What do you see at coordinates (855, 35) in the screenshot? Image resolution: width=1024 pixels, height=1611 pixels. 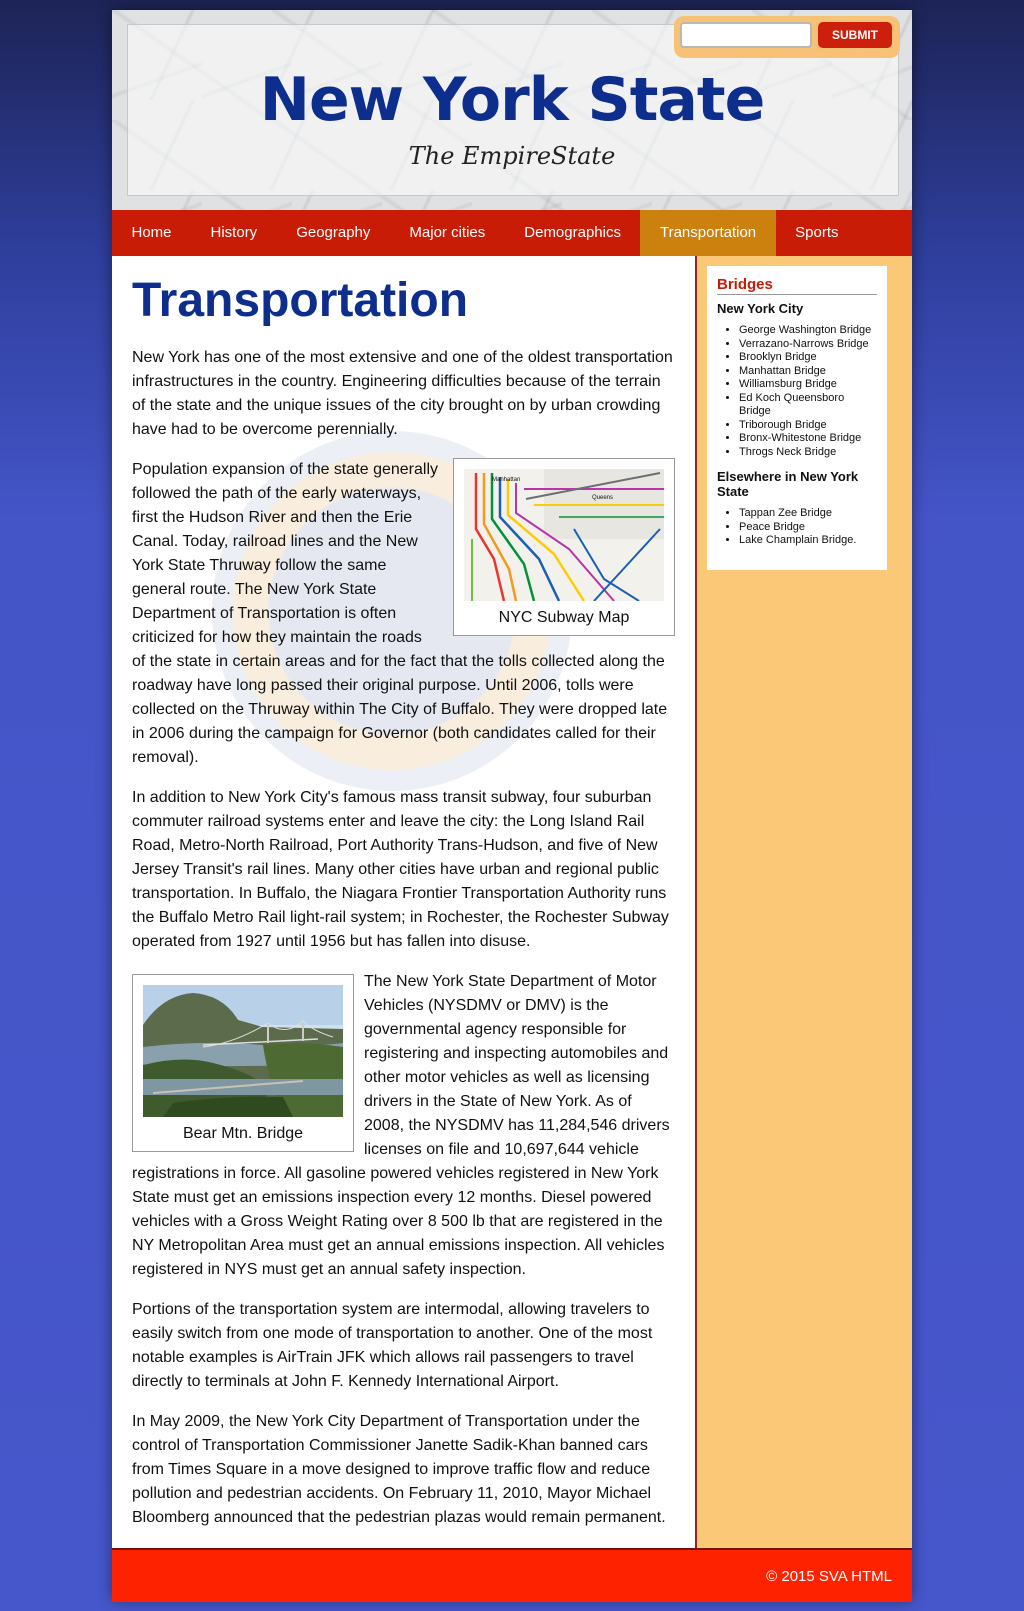 I see `submit-button: SUBMIT` at bounding box center [855, 35].